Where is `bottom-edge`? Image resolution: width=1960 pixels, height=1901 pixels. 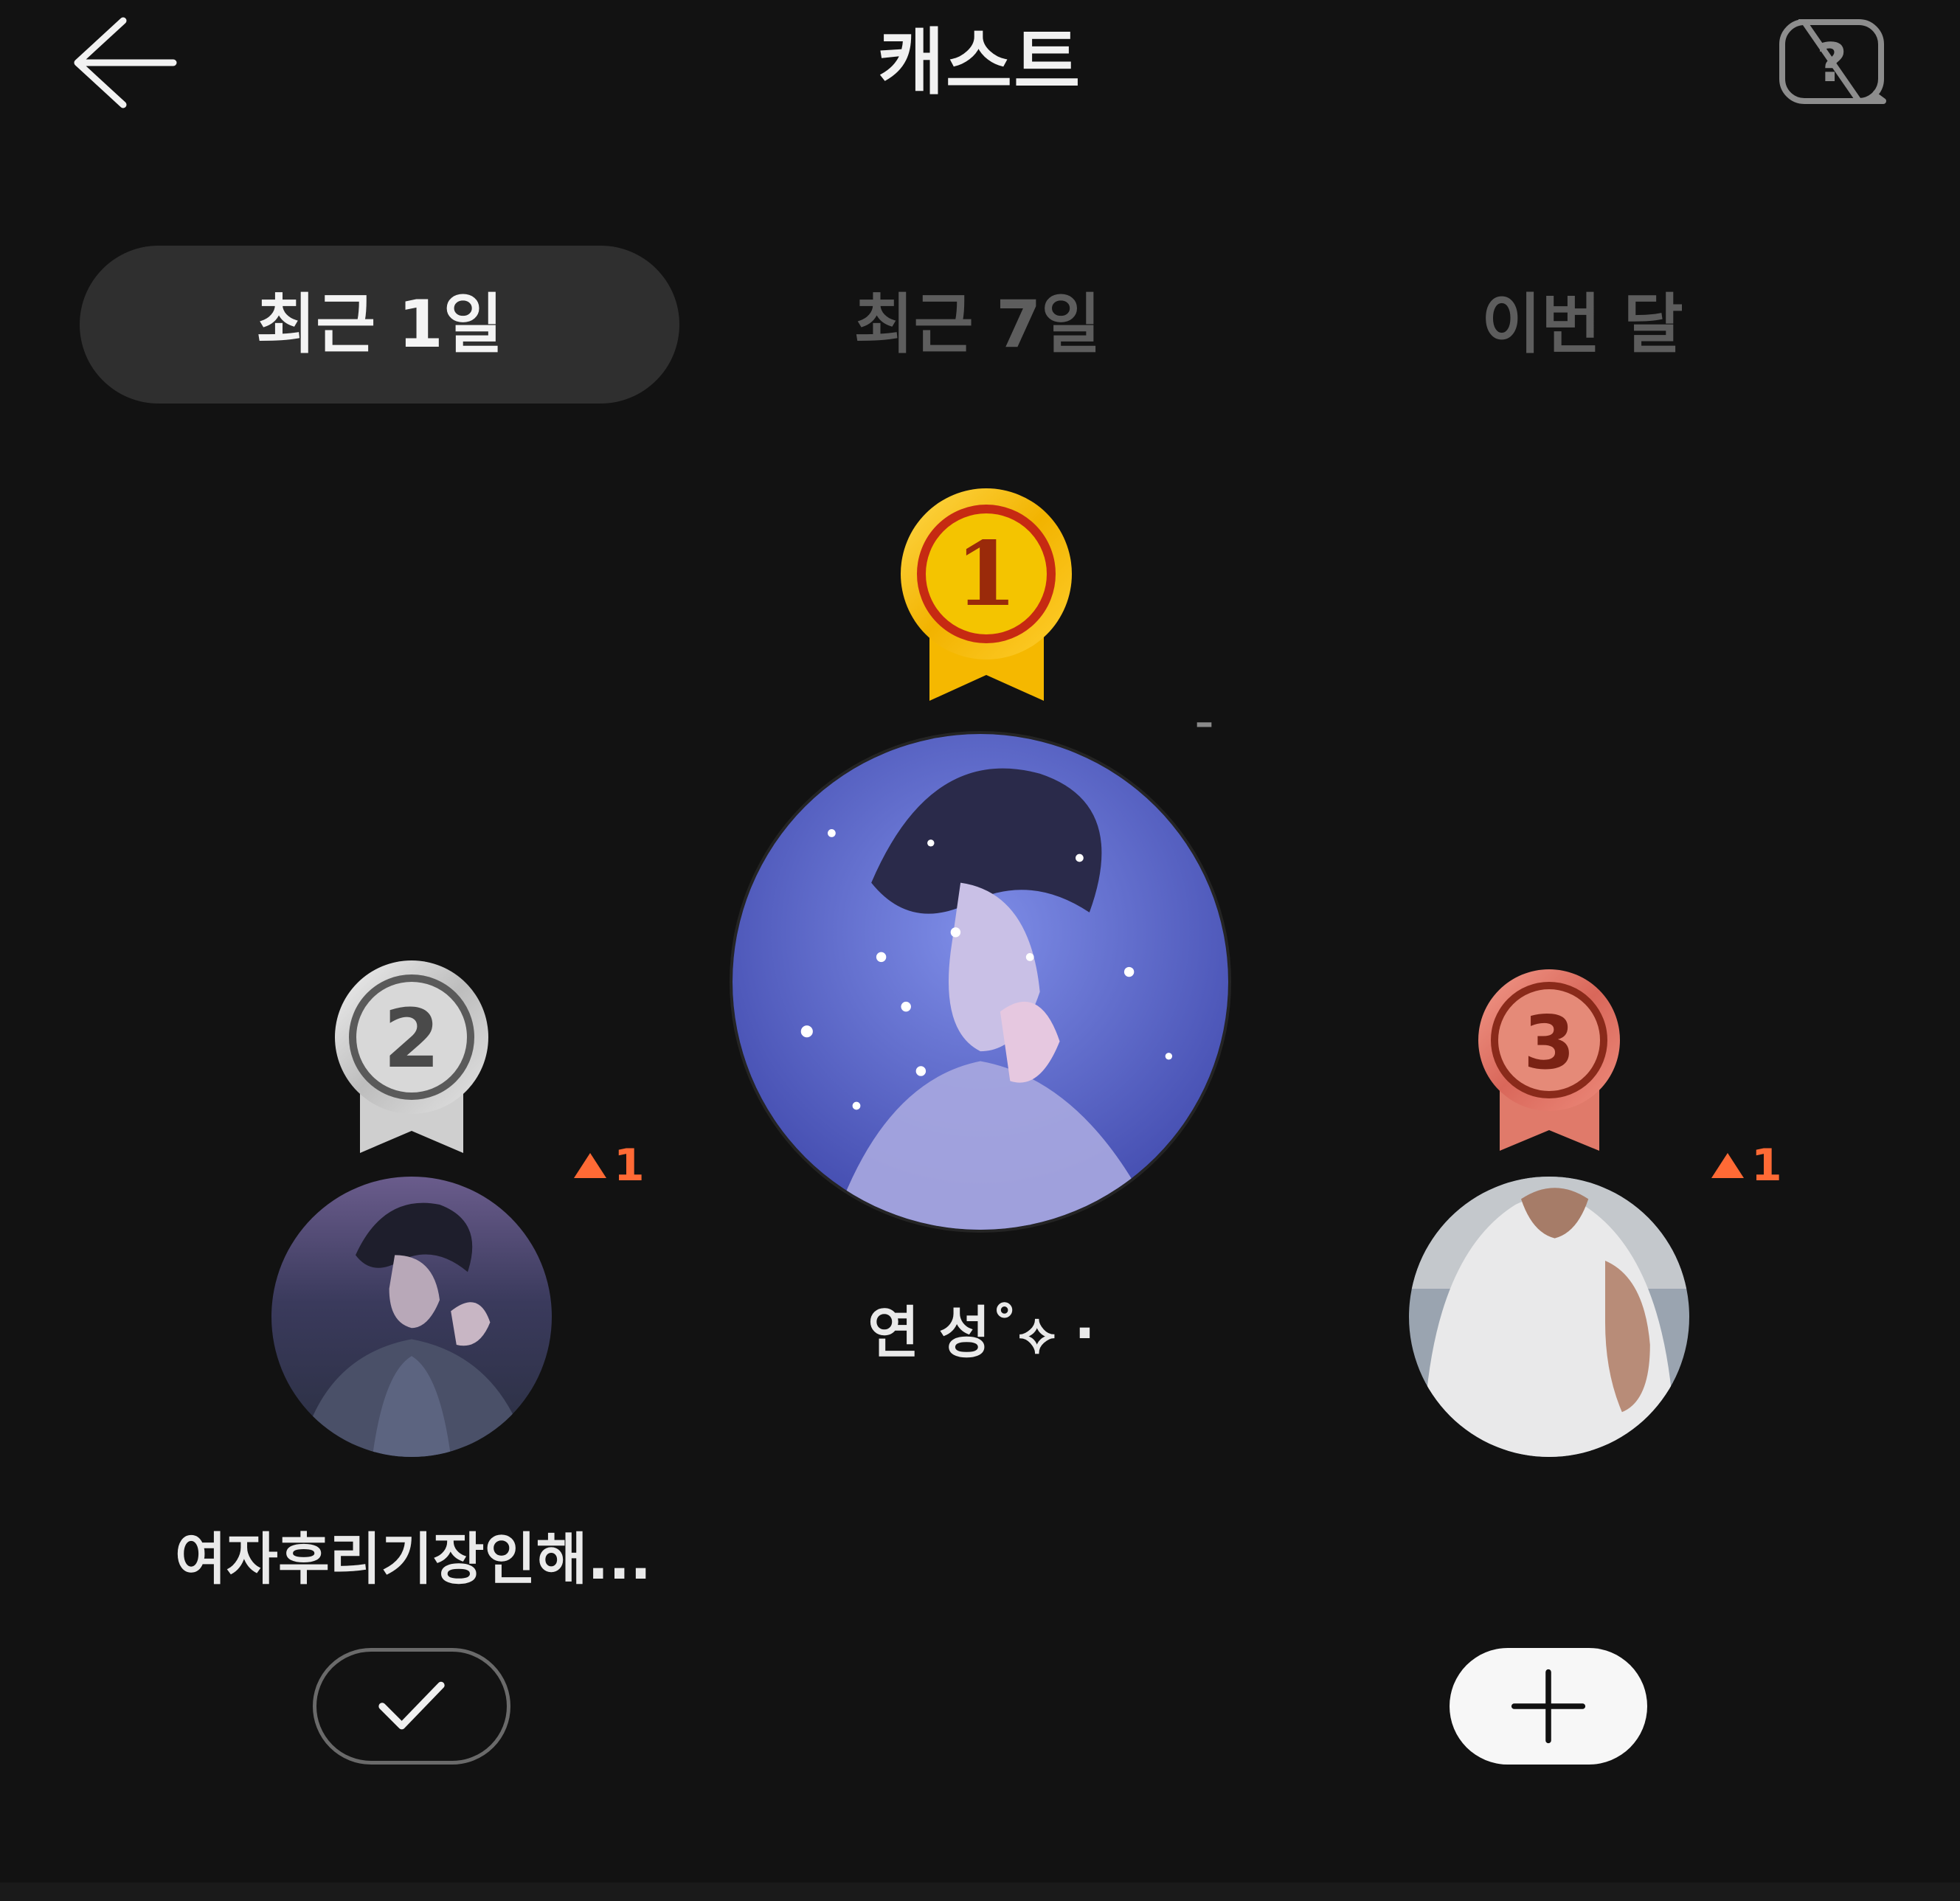 bottom-edge is located at coordinates (980, 1892).